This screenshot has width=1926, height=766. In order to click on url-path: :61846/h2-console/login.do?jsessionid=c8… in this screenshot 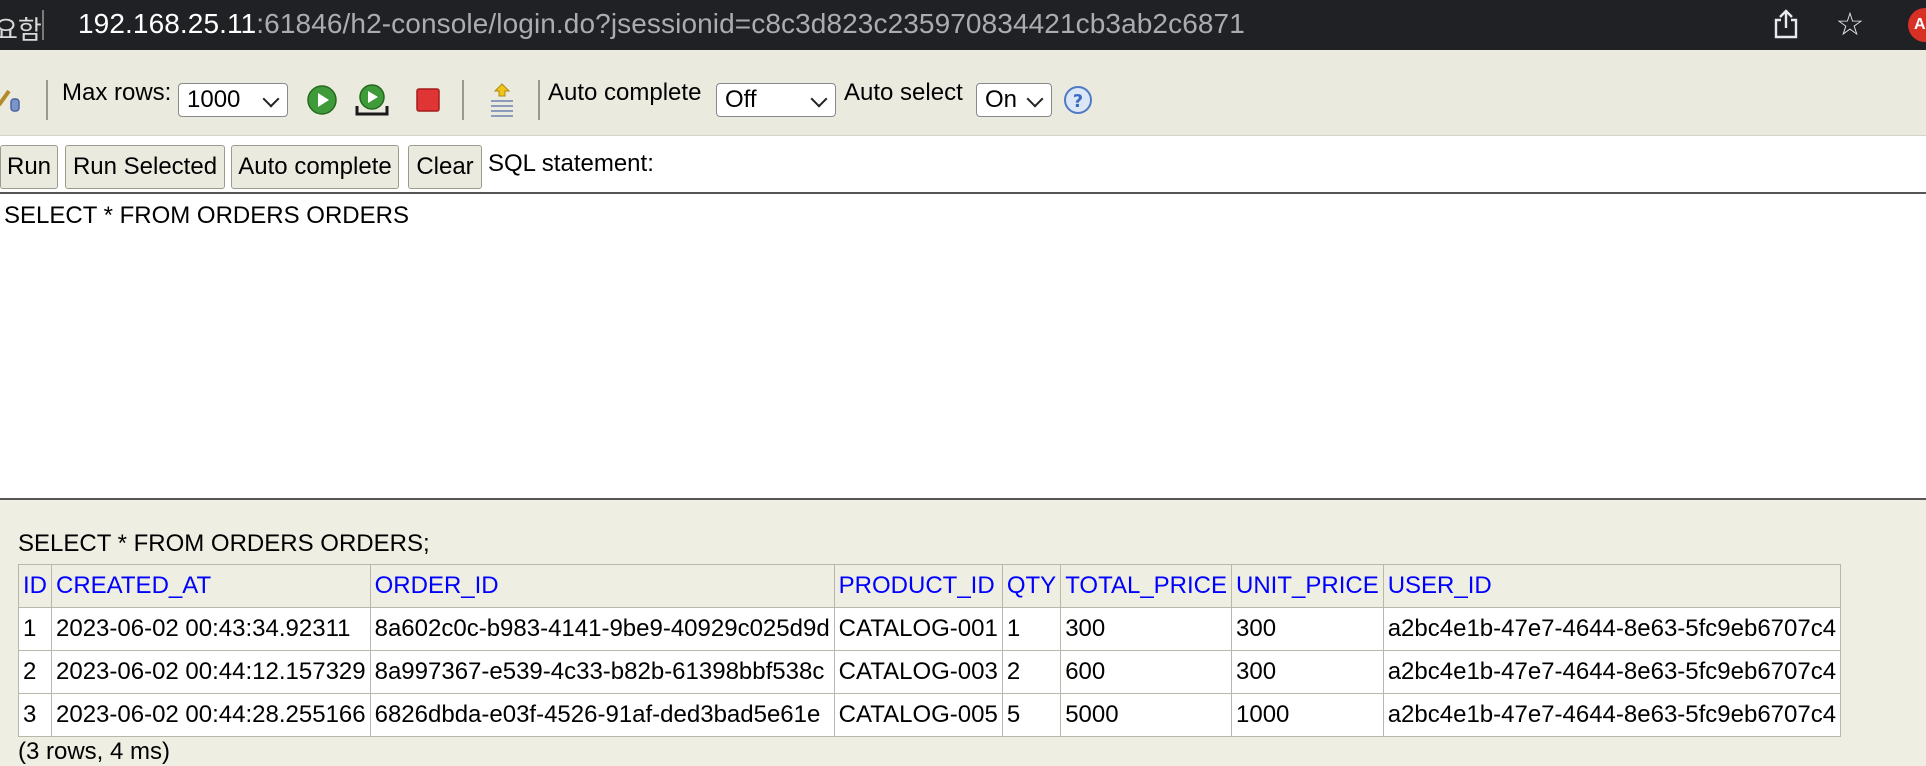, I will do `click(750, 23)`.